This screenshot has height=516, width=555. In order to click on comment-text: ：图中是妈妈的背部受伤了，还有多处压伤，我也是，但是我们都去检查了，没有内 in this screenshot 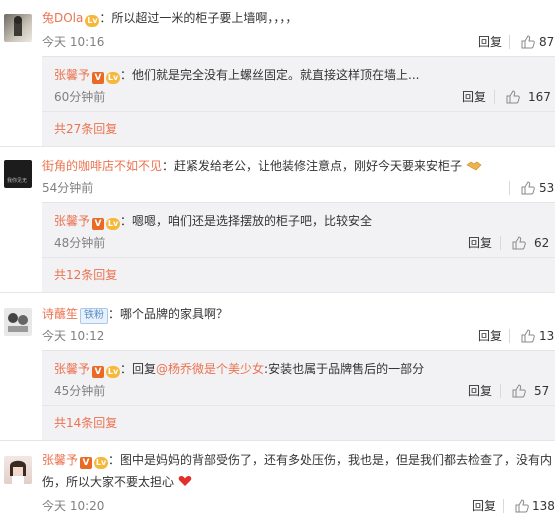, I will do `click(330, 460)`.